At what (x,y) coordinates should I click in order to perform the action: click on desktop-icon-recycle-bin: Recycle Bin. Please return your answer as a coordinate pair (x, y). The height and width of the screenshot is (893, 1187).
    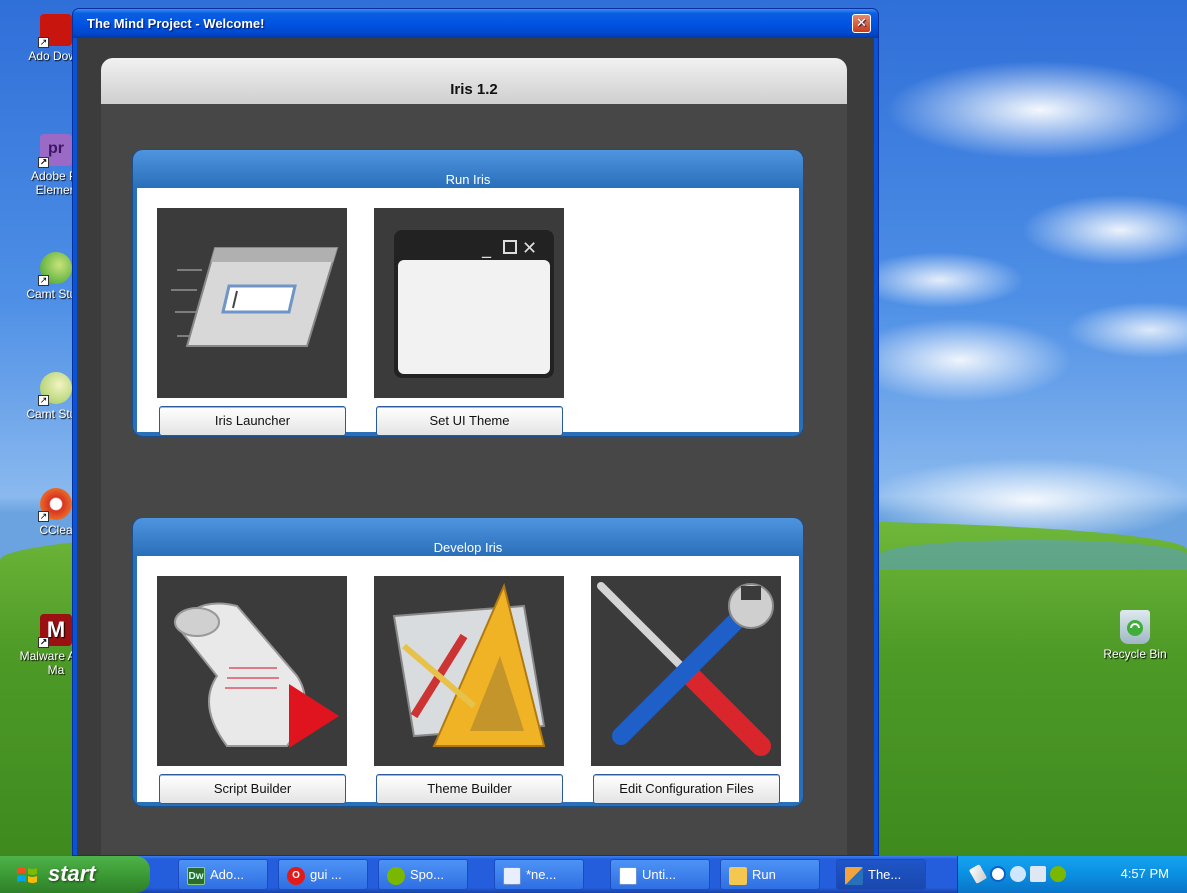
    Looking at the image, I should click on (1135, 635).